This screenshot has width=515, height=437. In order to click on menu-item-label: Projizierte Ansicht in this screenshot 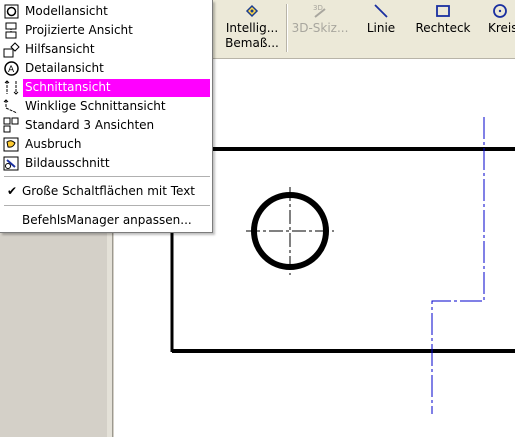, I will do `click(79, 30)`.